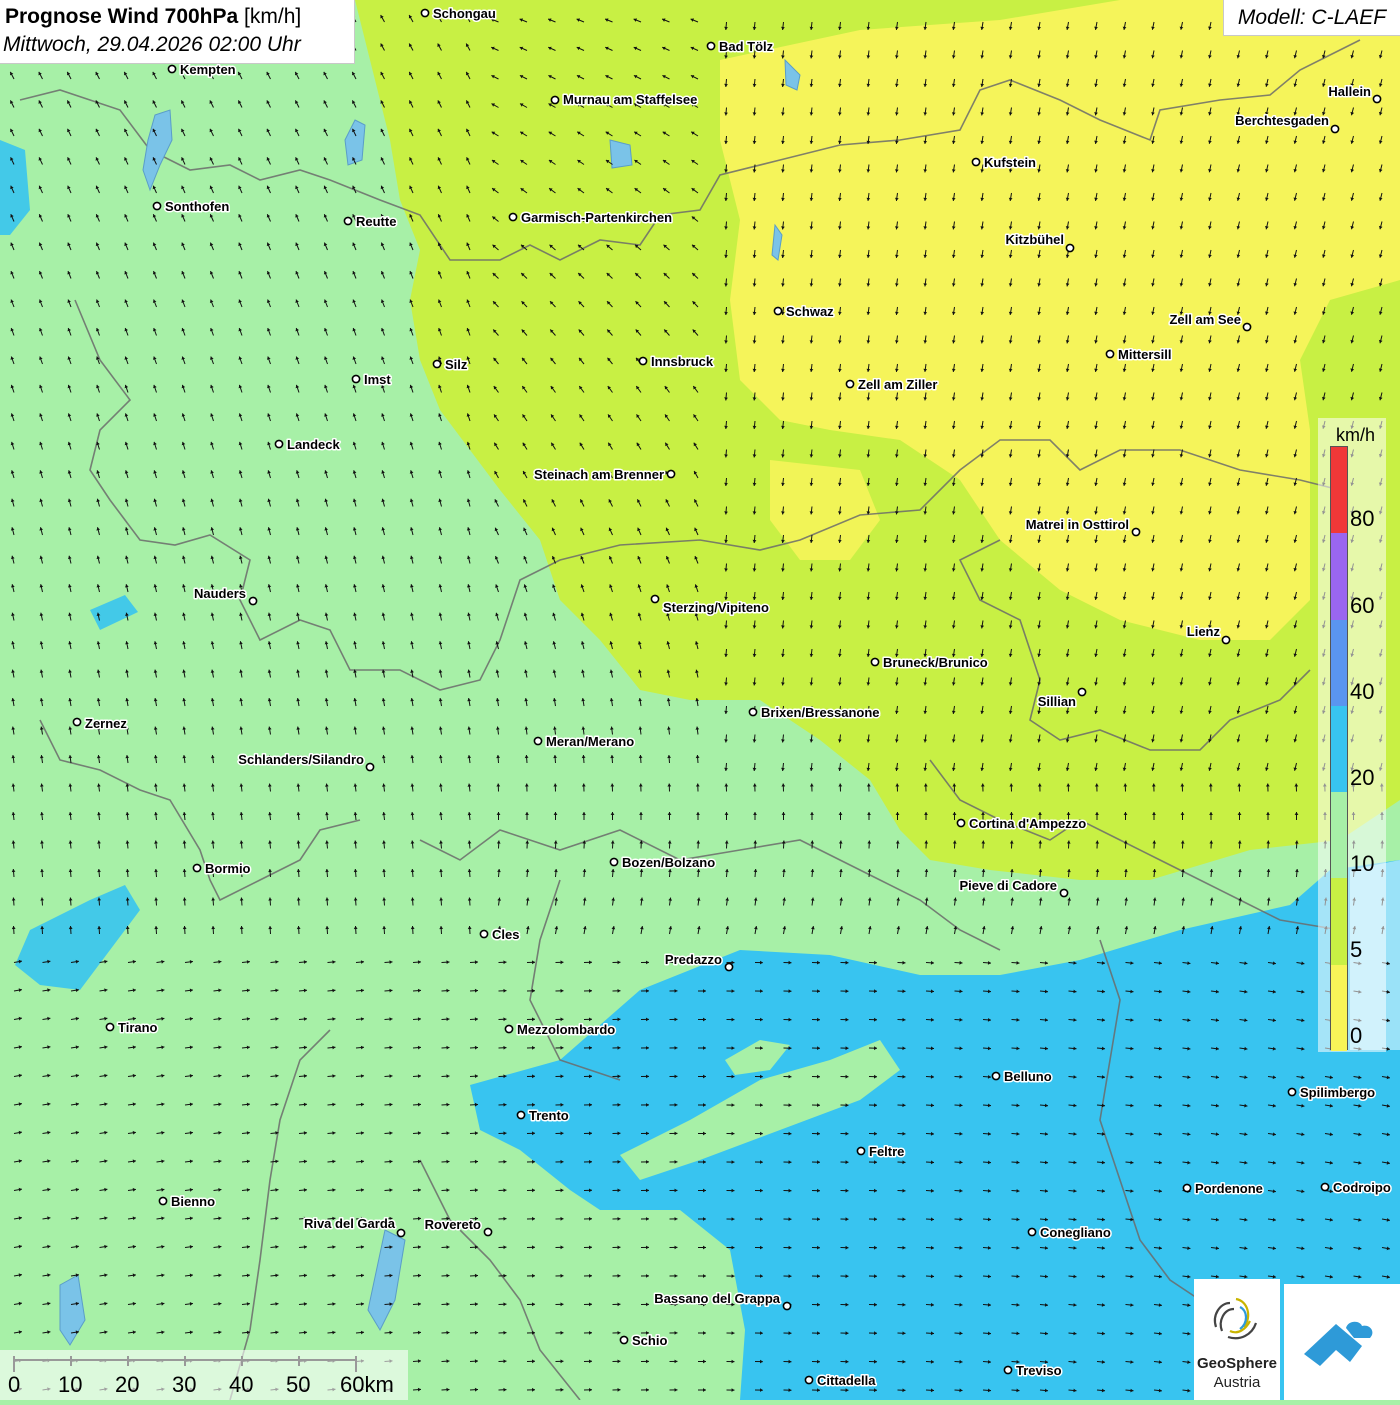  I want to click on city-label: Bassano del Grappa, so click(717, 1298).